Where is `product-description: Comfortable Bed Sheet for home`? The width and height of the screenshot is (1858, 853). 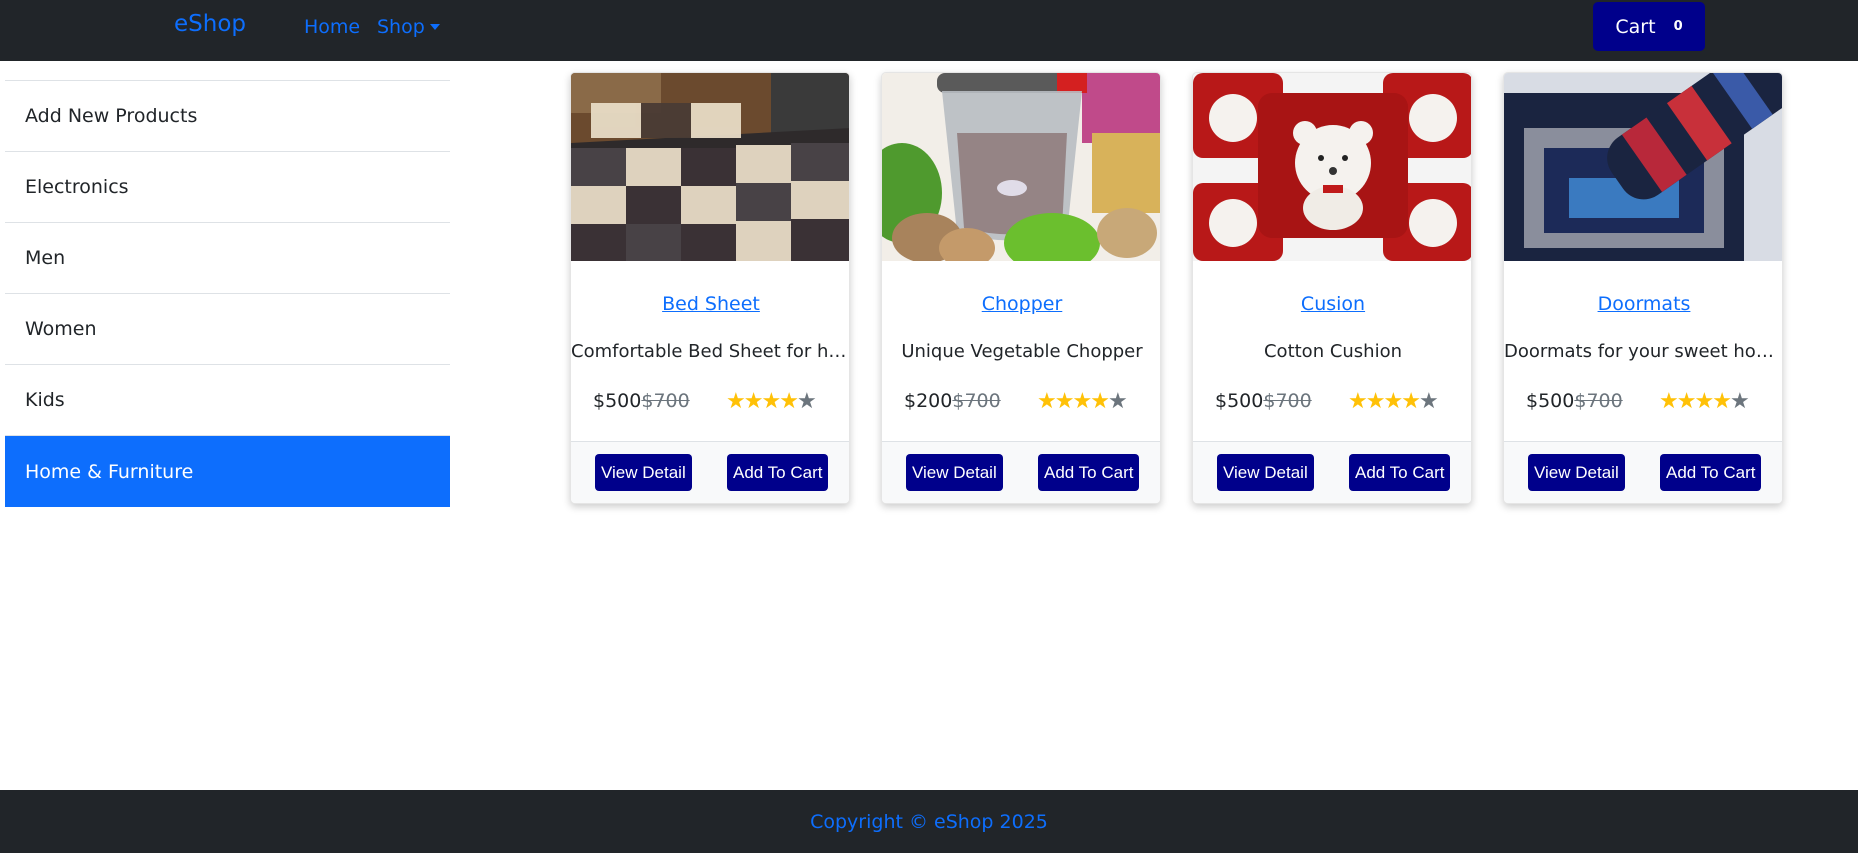
product-description: Comfortable Bed Sheet for home is located at coordinates (710, 351).